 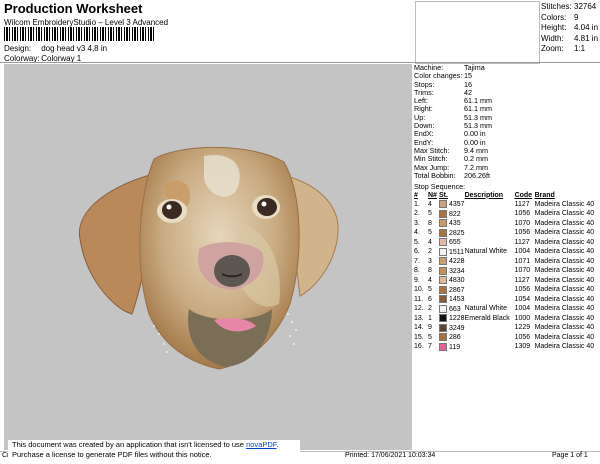 I want to click on design-row: Design: dog head v3 4,8 in, so click(x=55, y=48).